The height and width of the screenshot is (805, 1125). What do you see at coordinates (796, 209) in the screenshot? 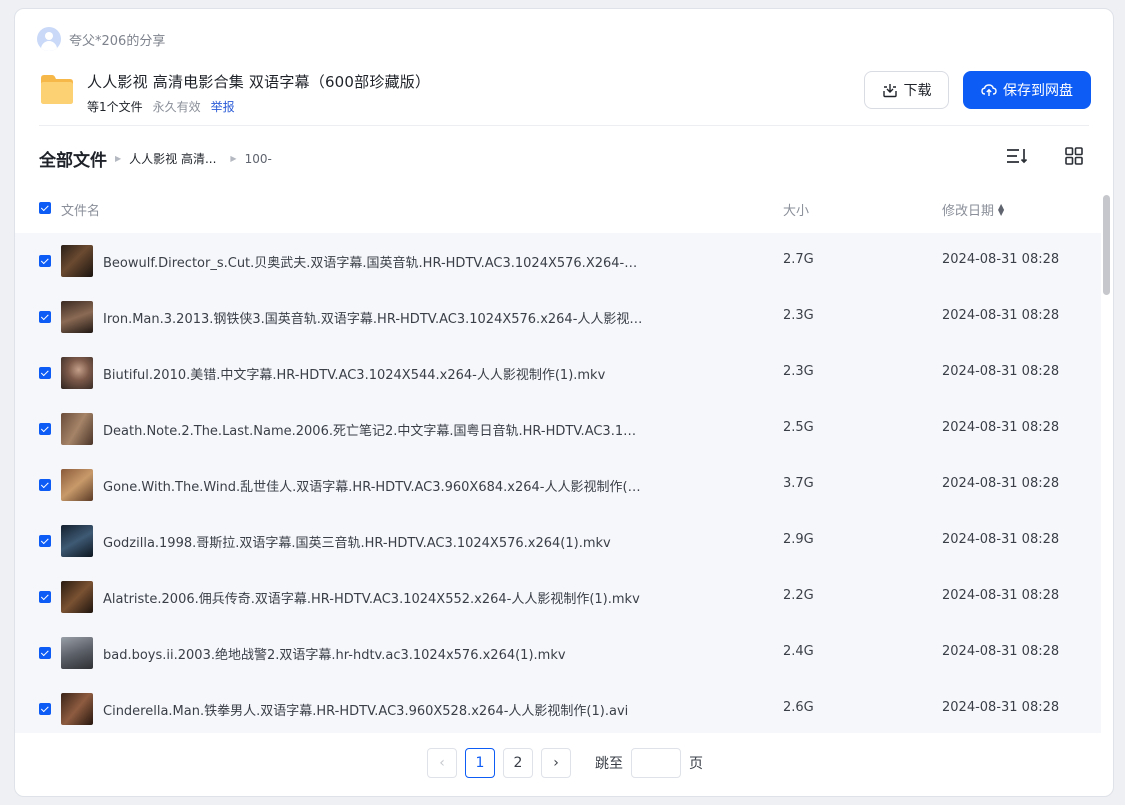
I see `column-header-size: 大小` at bounding box center [796, 209].